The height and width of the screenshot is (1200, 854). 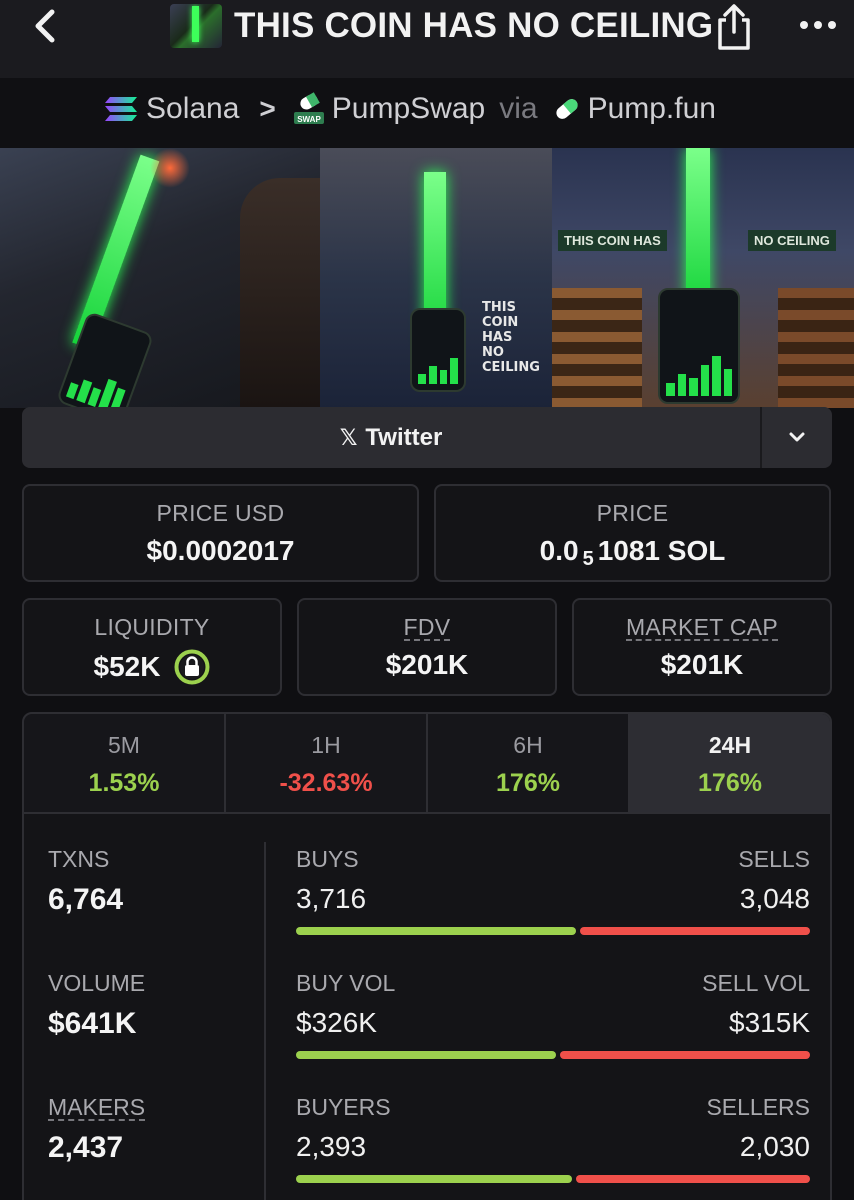 What do you see at coordinates (427, 647) in the screenshot?
I see `fdv-card: FDV $201K` at bounding box center [427, 647].